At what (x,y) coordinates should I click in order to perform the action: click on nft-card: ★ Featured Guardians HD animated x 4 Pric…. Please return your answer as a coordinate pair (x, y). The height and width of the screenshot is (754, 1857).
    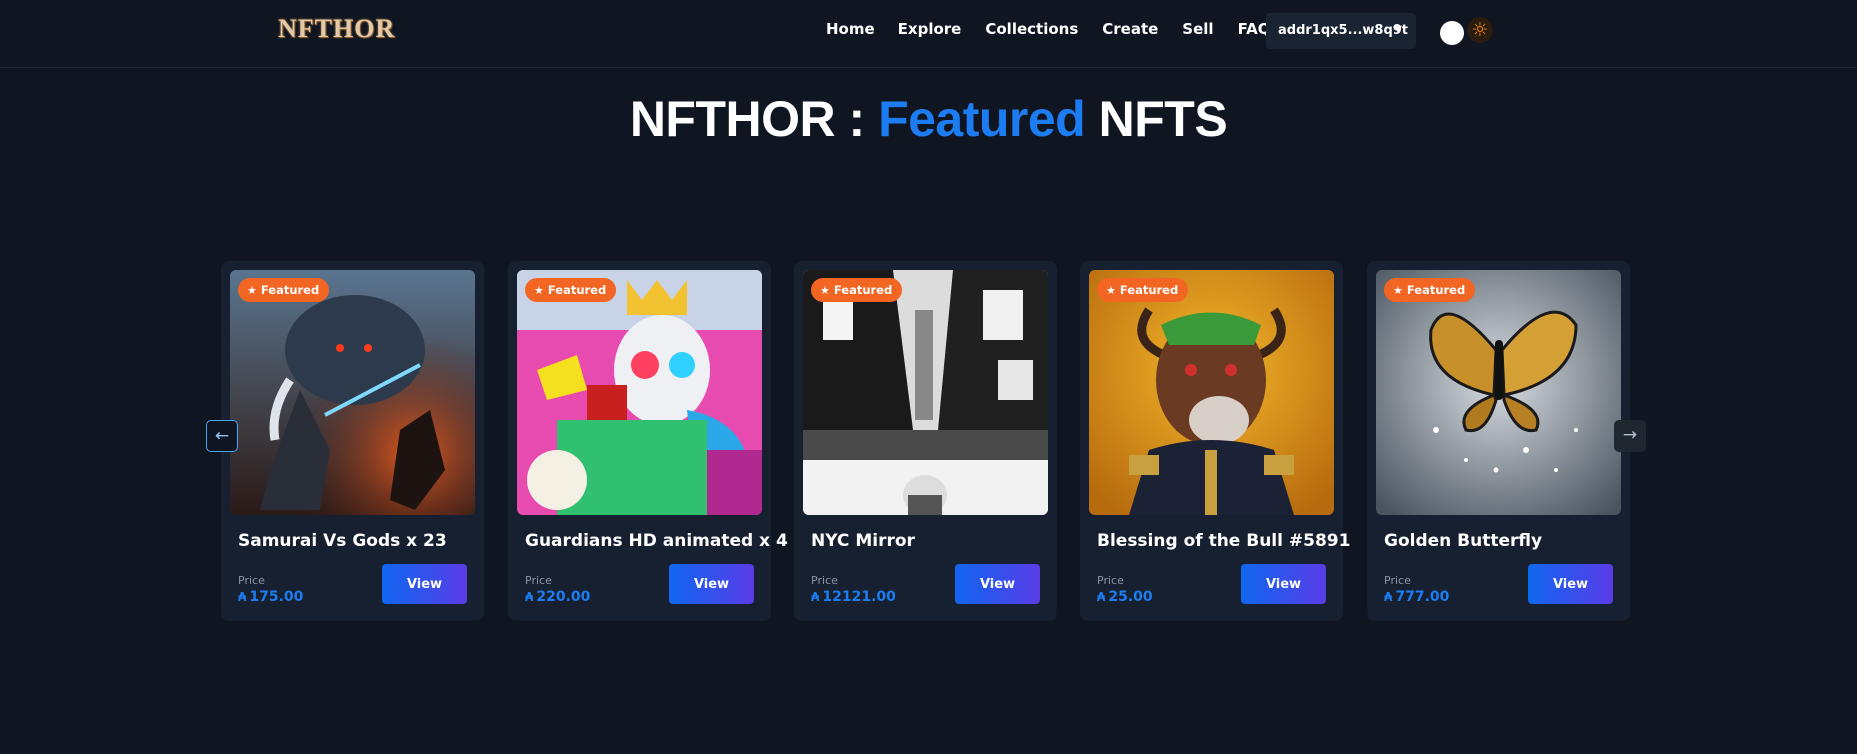
    Looking at the image, I should click on (648, 441).